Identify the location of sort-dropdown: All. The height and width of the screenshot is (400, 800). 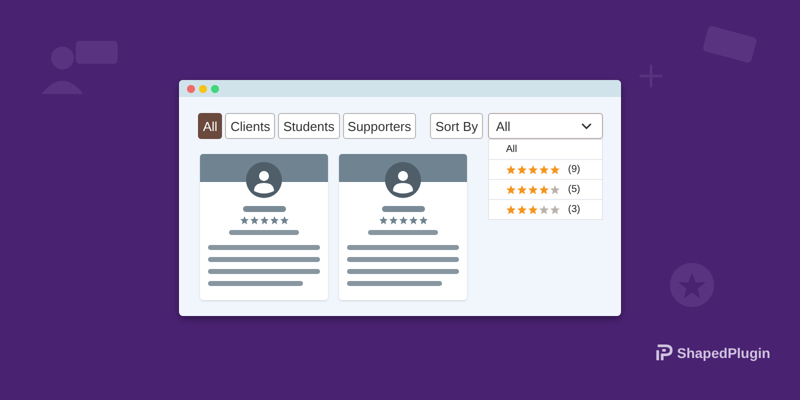
(545, 126).